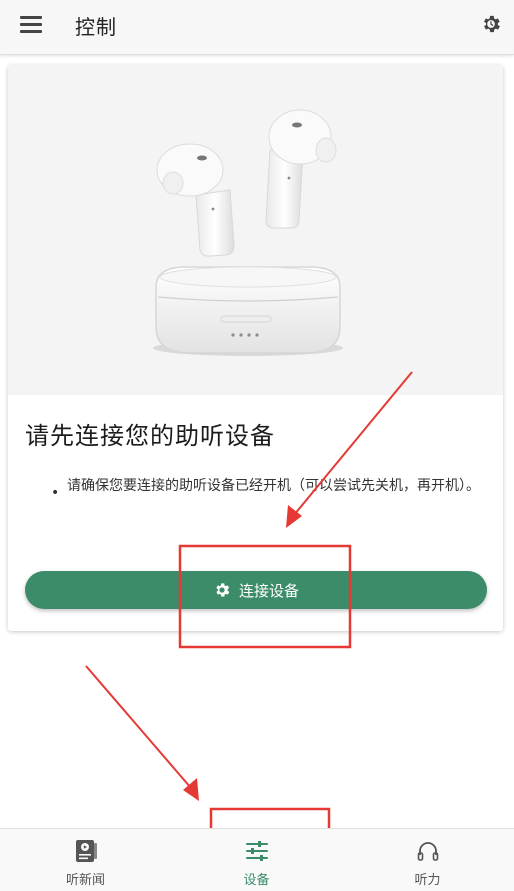 Image resolution: width=514 pixels, height=891 pixels. I want to click on connect-device-button: 连接设备, so click(256, 590).